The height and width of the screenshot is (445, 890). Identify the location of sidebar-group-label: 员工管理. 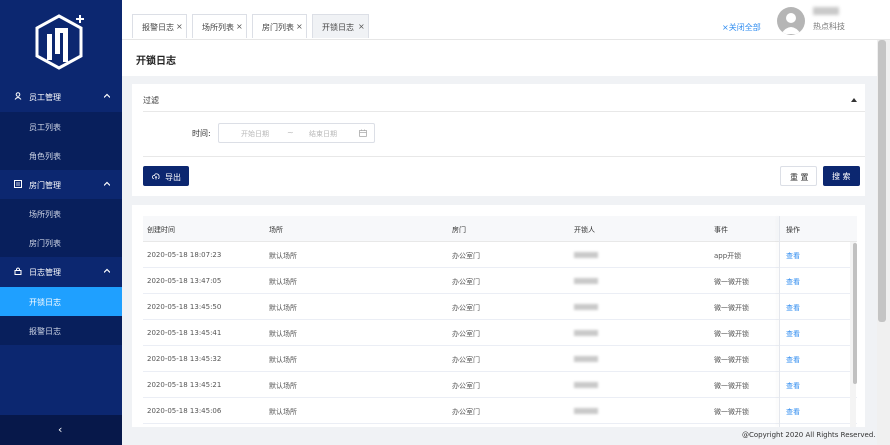
(45, 97).